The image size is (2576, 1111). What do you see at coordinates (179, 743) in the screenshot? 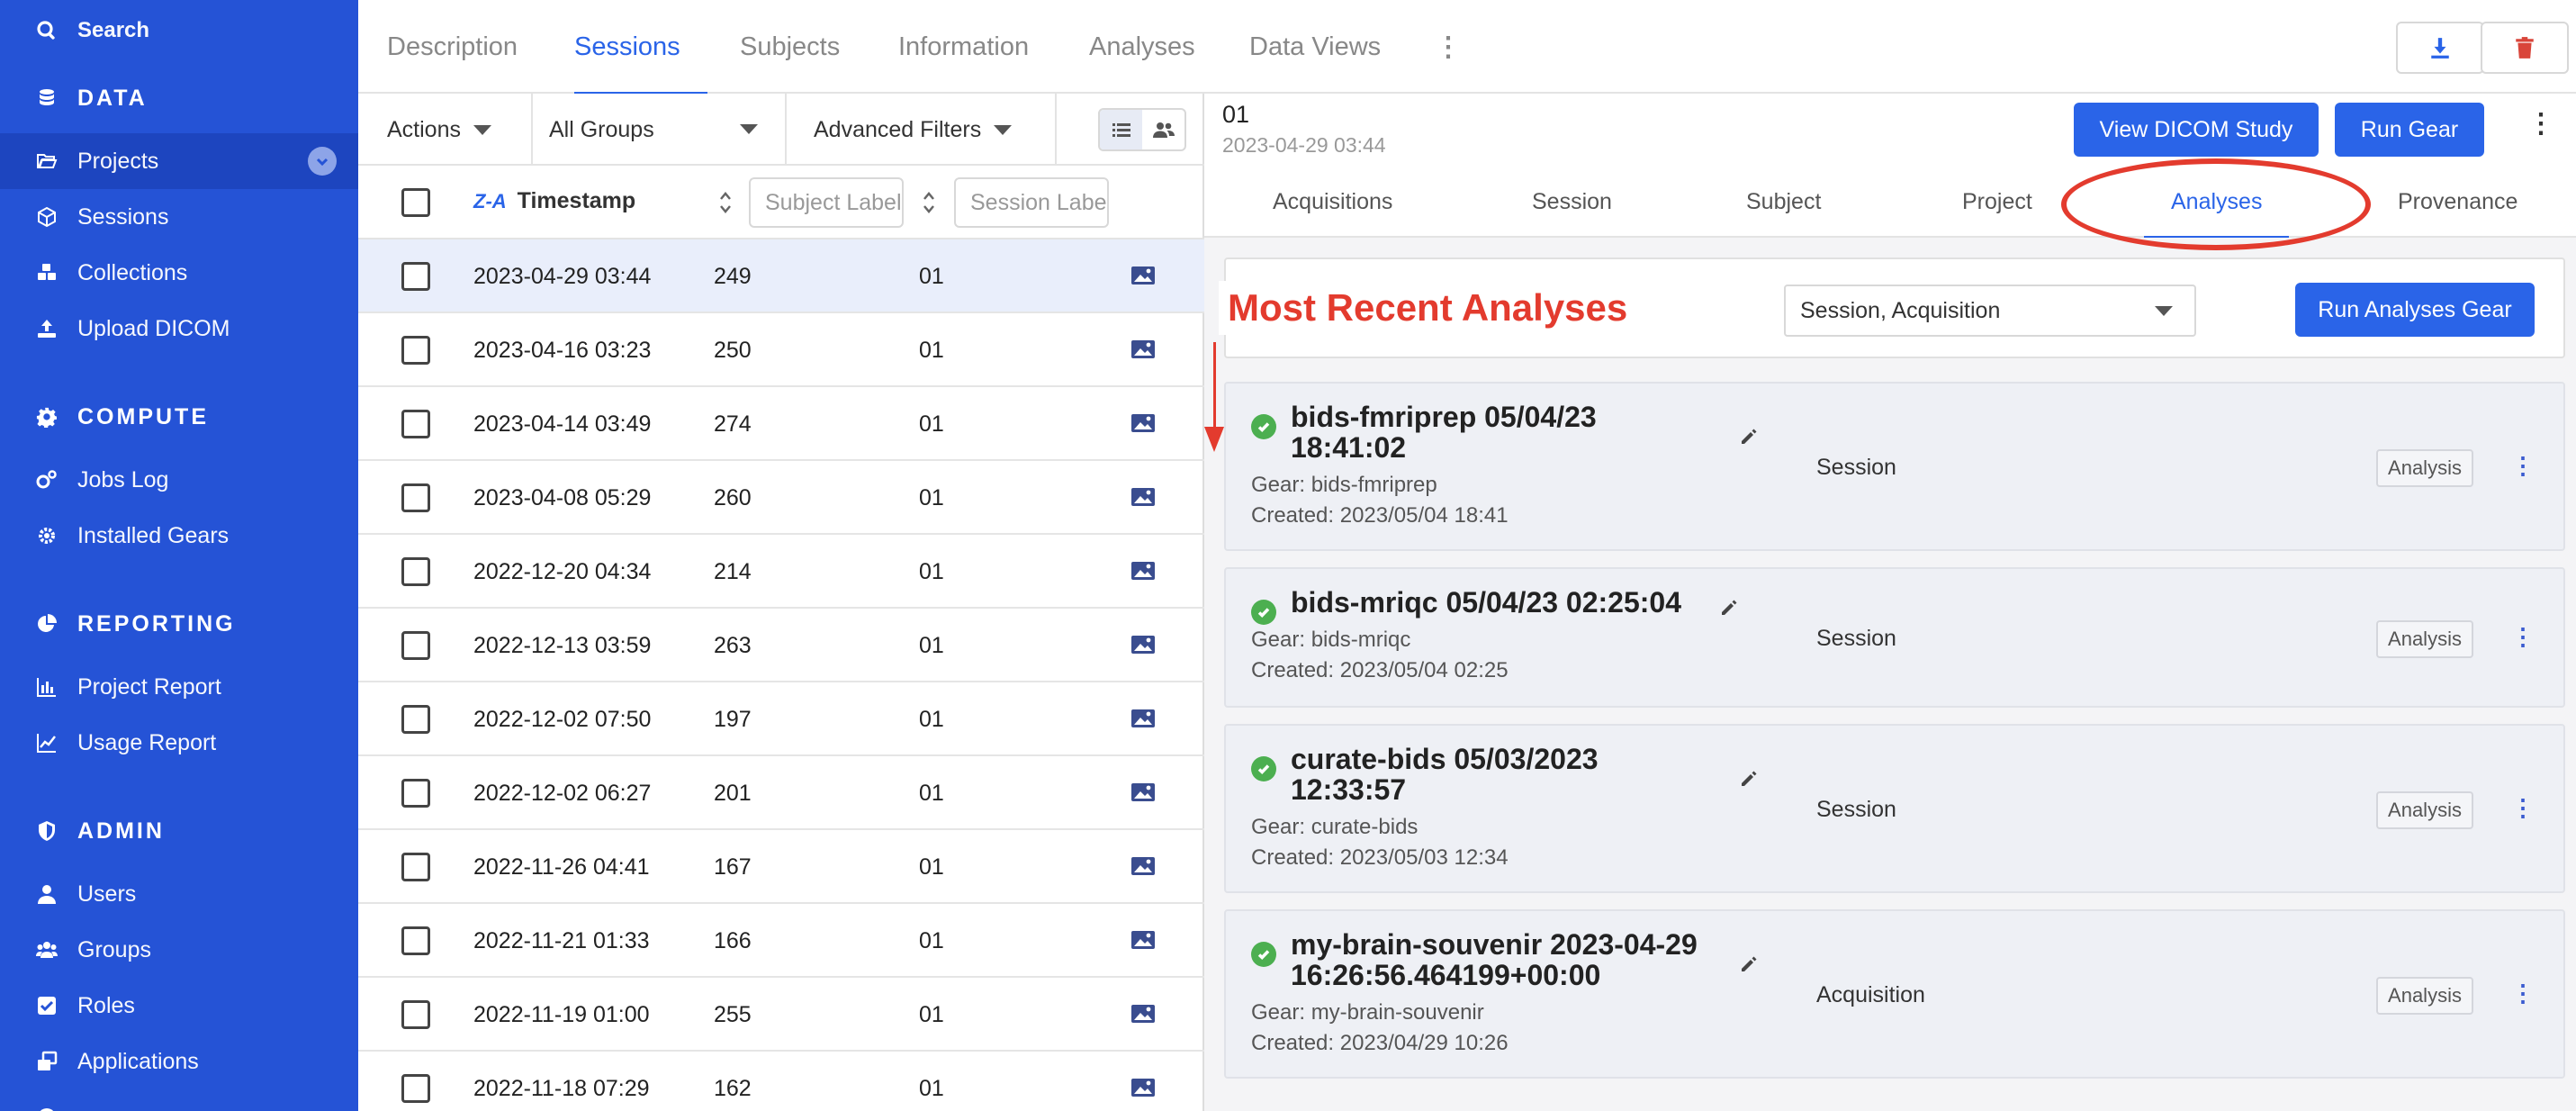
I see `sidebar-item-usage-report: Usage Report` at bounding box center [179, 743].